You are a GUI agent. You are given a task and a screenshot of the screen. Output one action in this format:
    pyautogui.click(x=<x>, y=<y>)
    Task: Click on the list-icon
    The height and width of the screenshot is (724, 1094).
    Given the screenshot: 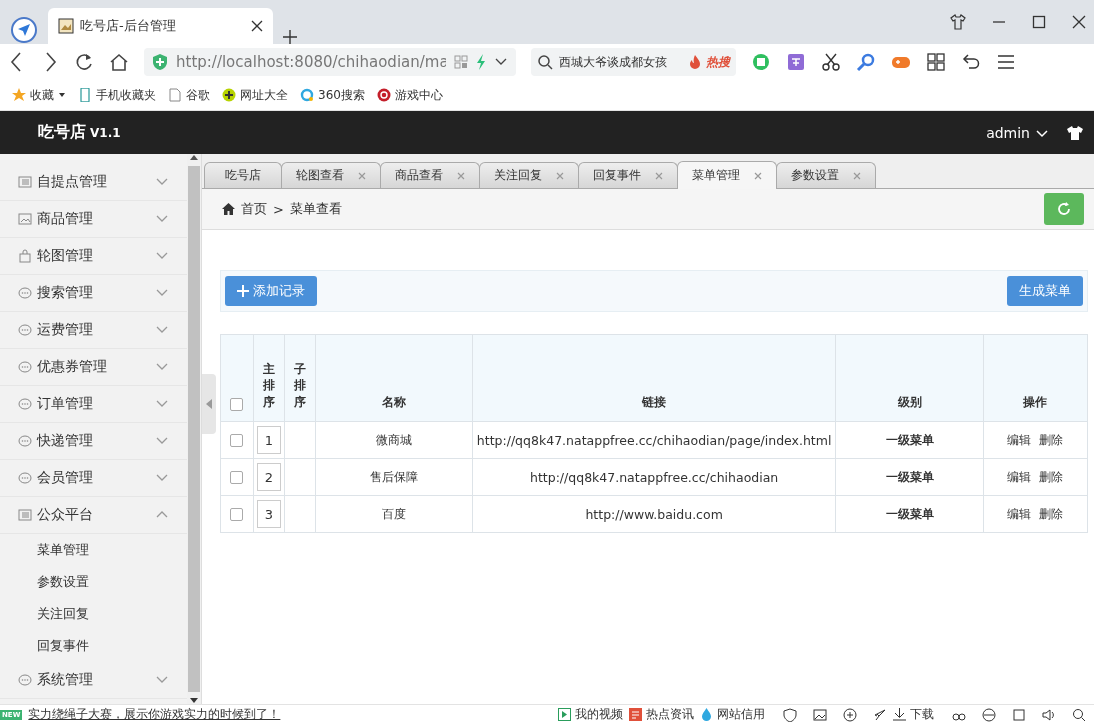 What is the action you would take?
    pyautogui.click(x=25, y=515)
    